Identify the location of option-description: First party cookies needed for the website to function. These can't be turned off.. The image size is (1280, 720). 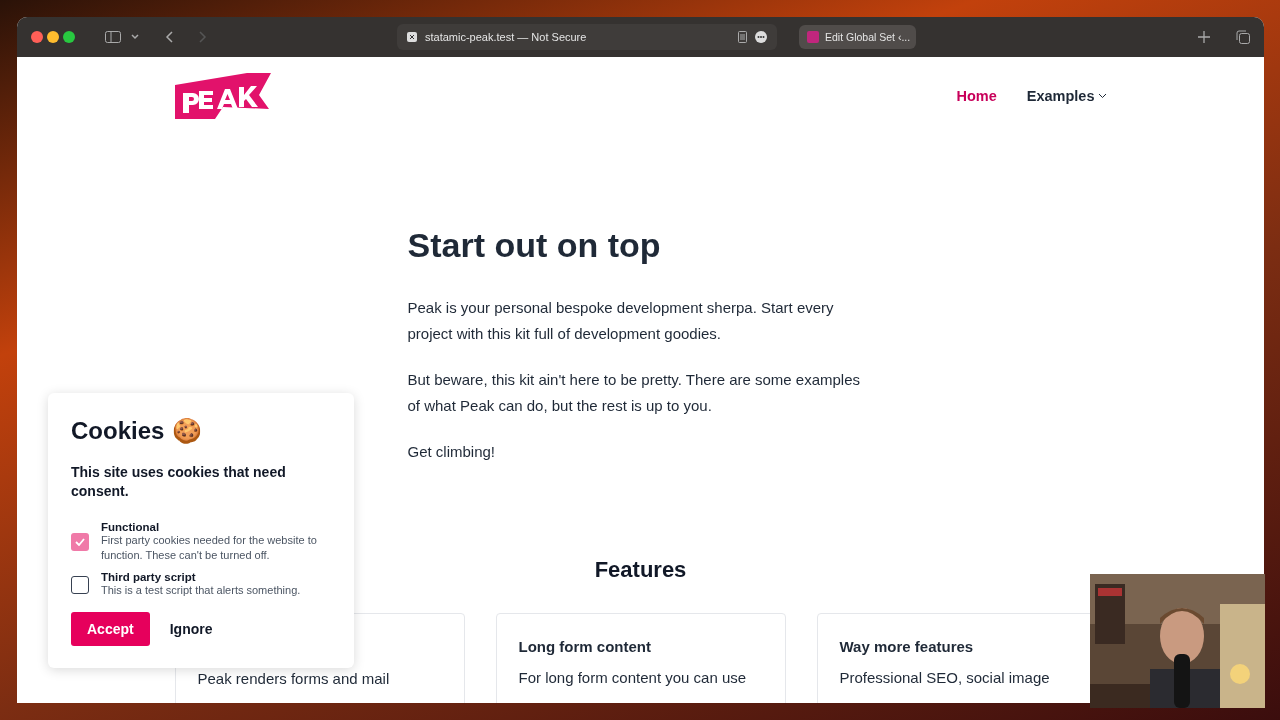
(209, 548).